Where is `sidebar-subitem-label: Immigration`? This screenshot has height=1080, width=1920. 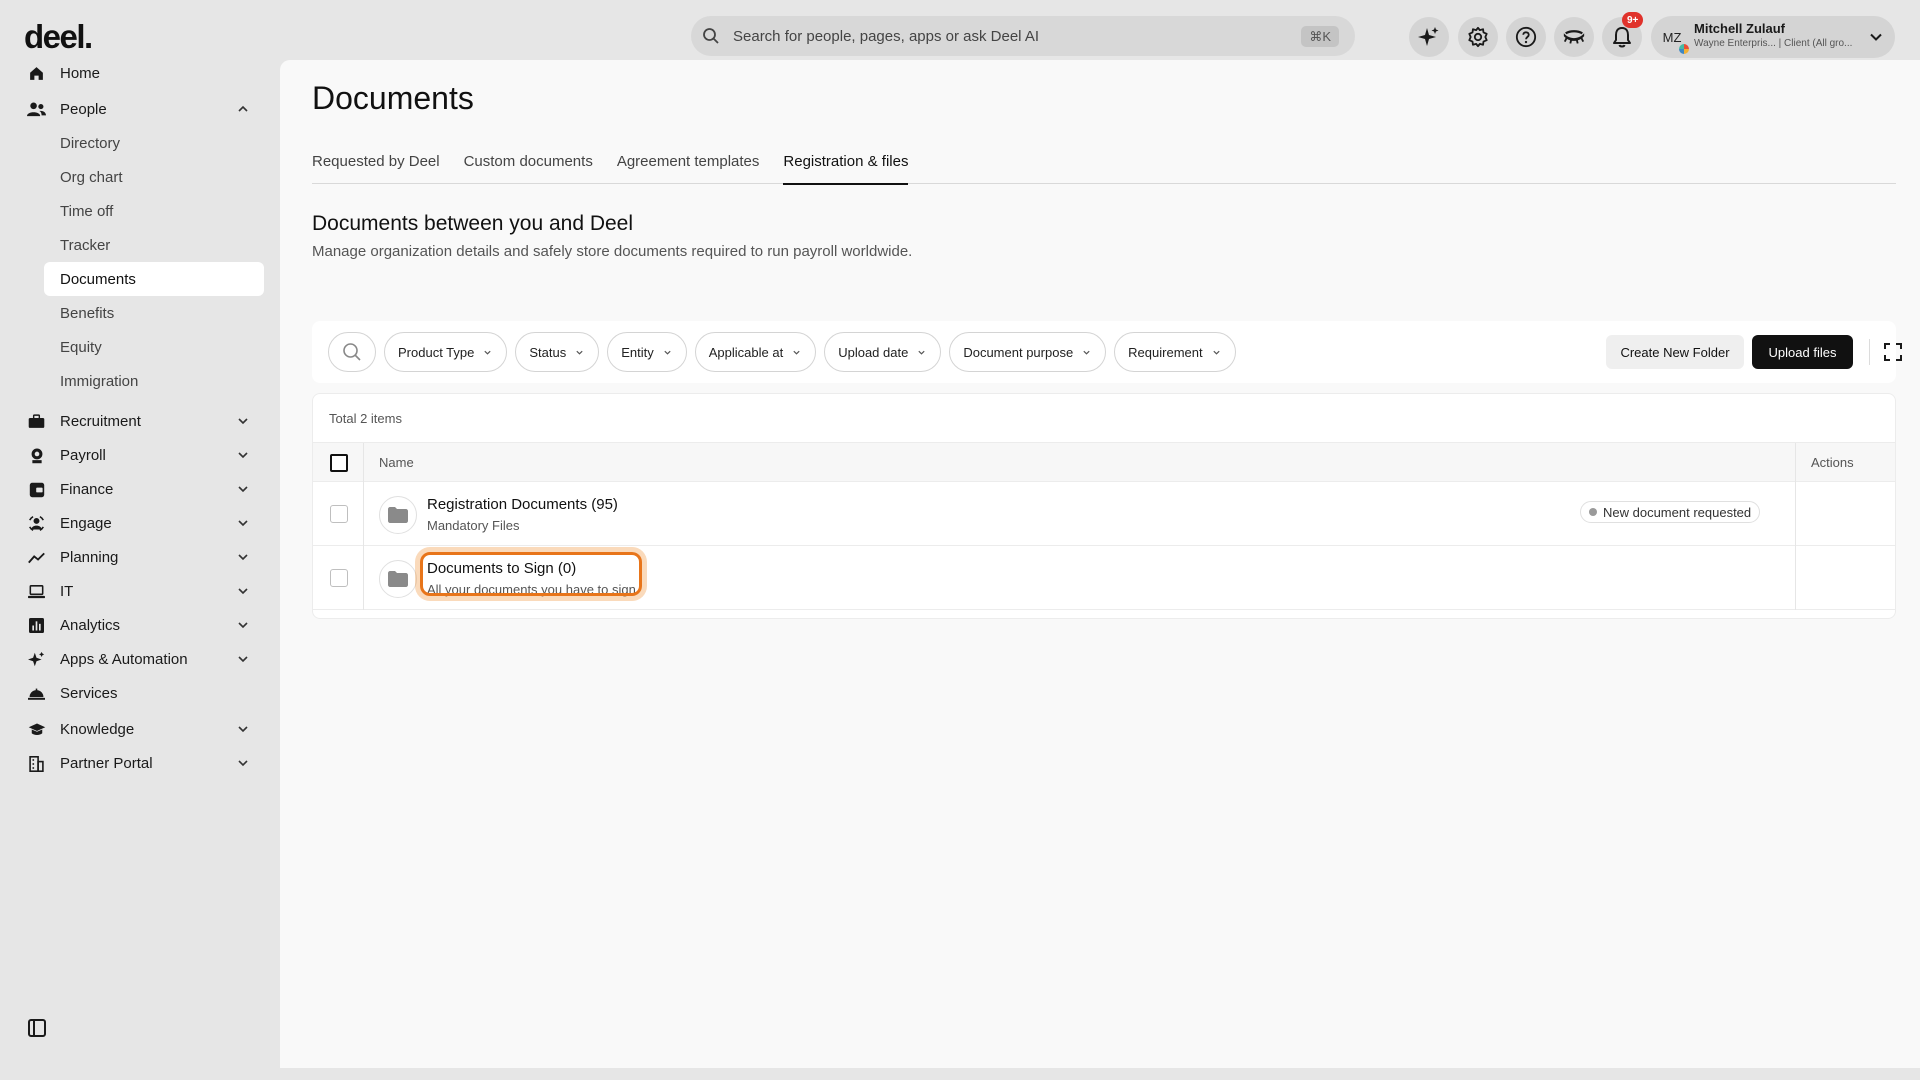
sidebar-subitem-label: Immigration is located at coordinates (99, 381).